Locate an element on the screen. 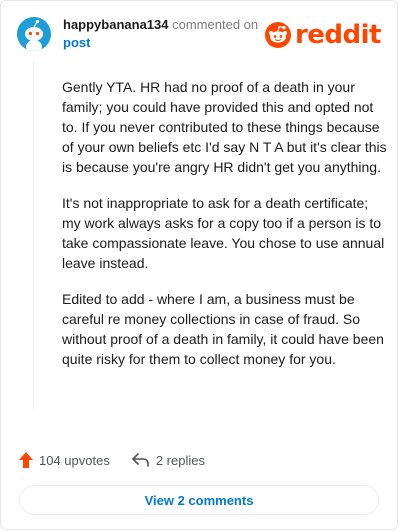 Image resolution: width=400 pixels, height=532 pixels. thread-line is located at coordinates (33, 235).